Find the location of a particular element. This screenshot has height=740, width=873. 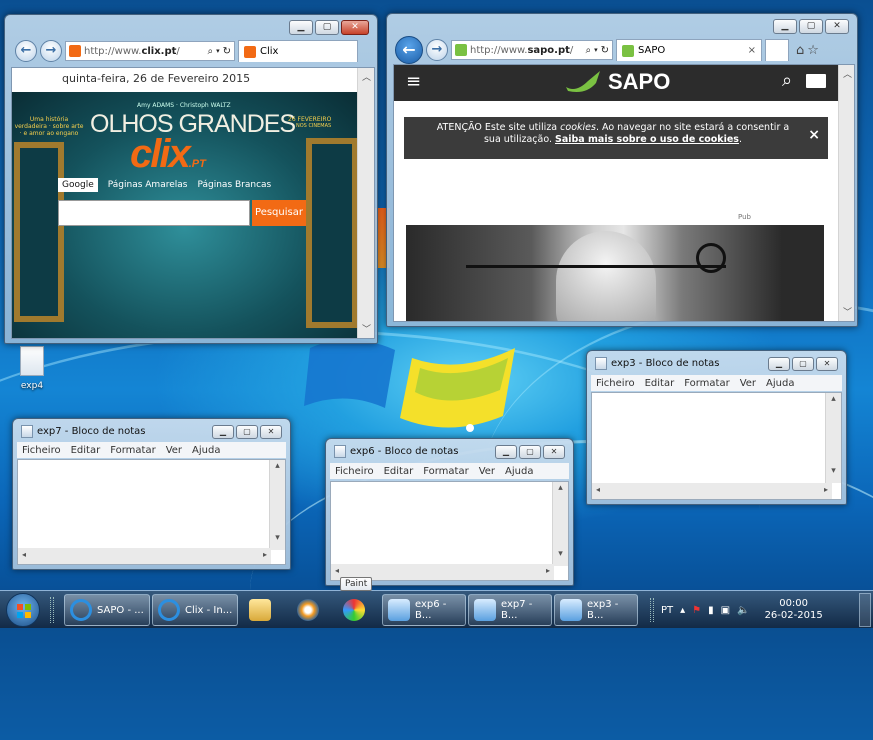

search-button: Pesquisar is located at coordinates (279, 213).